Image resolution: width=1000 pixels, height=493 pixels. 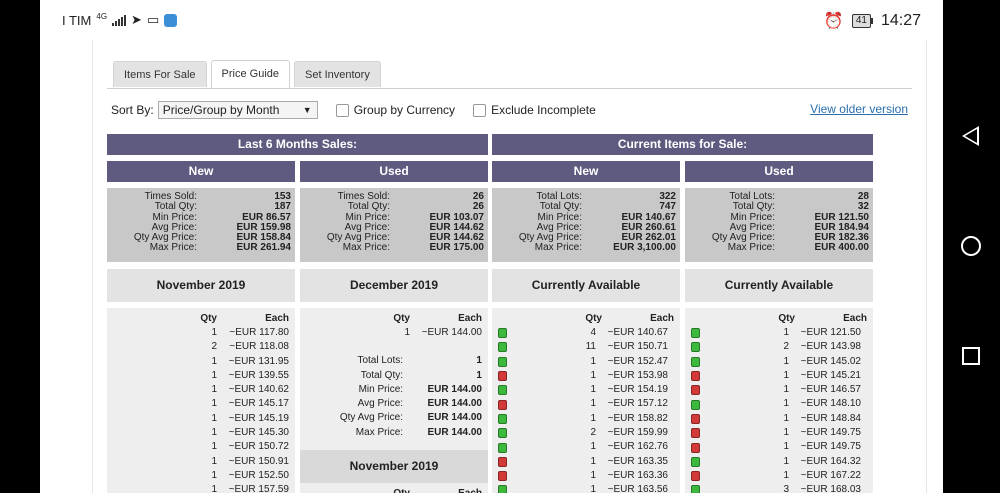 I want to click on list-item: 1 ~EUR 152.50, so click(x=201, y=476).